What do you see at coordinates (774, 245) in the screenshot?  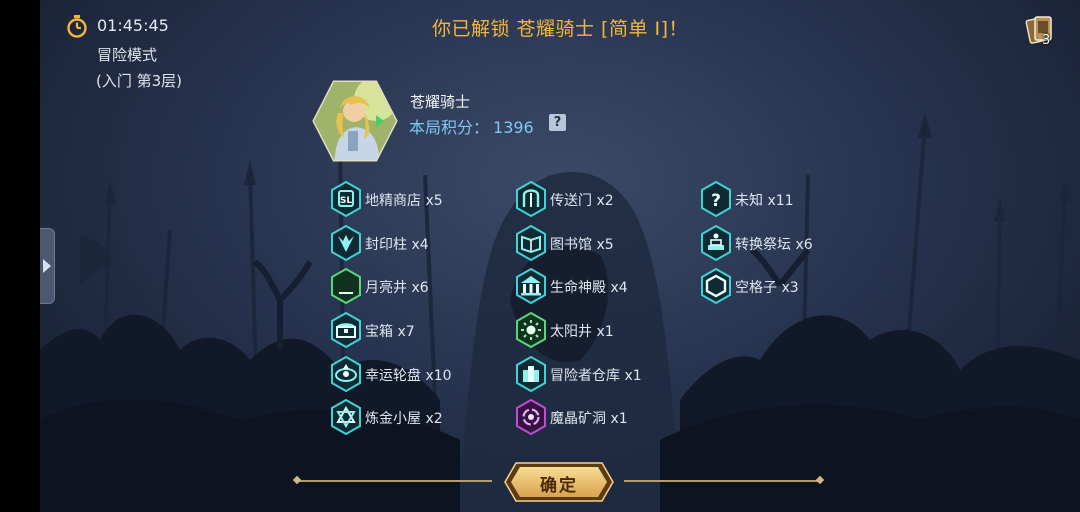 I see `room-label: 转换祭坛 x6` at bounding box center [774, 245].